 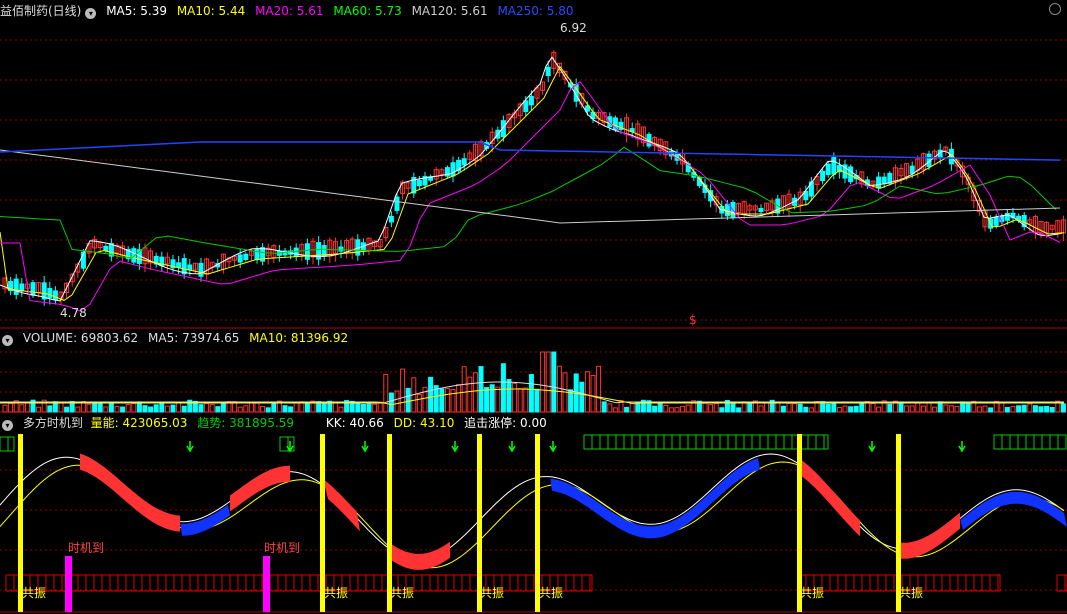 I want to click on volume-ma5-label: MA5: 73974.65, so click(x=194, y=338).